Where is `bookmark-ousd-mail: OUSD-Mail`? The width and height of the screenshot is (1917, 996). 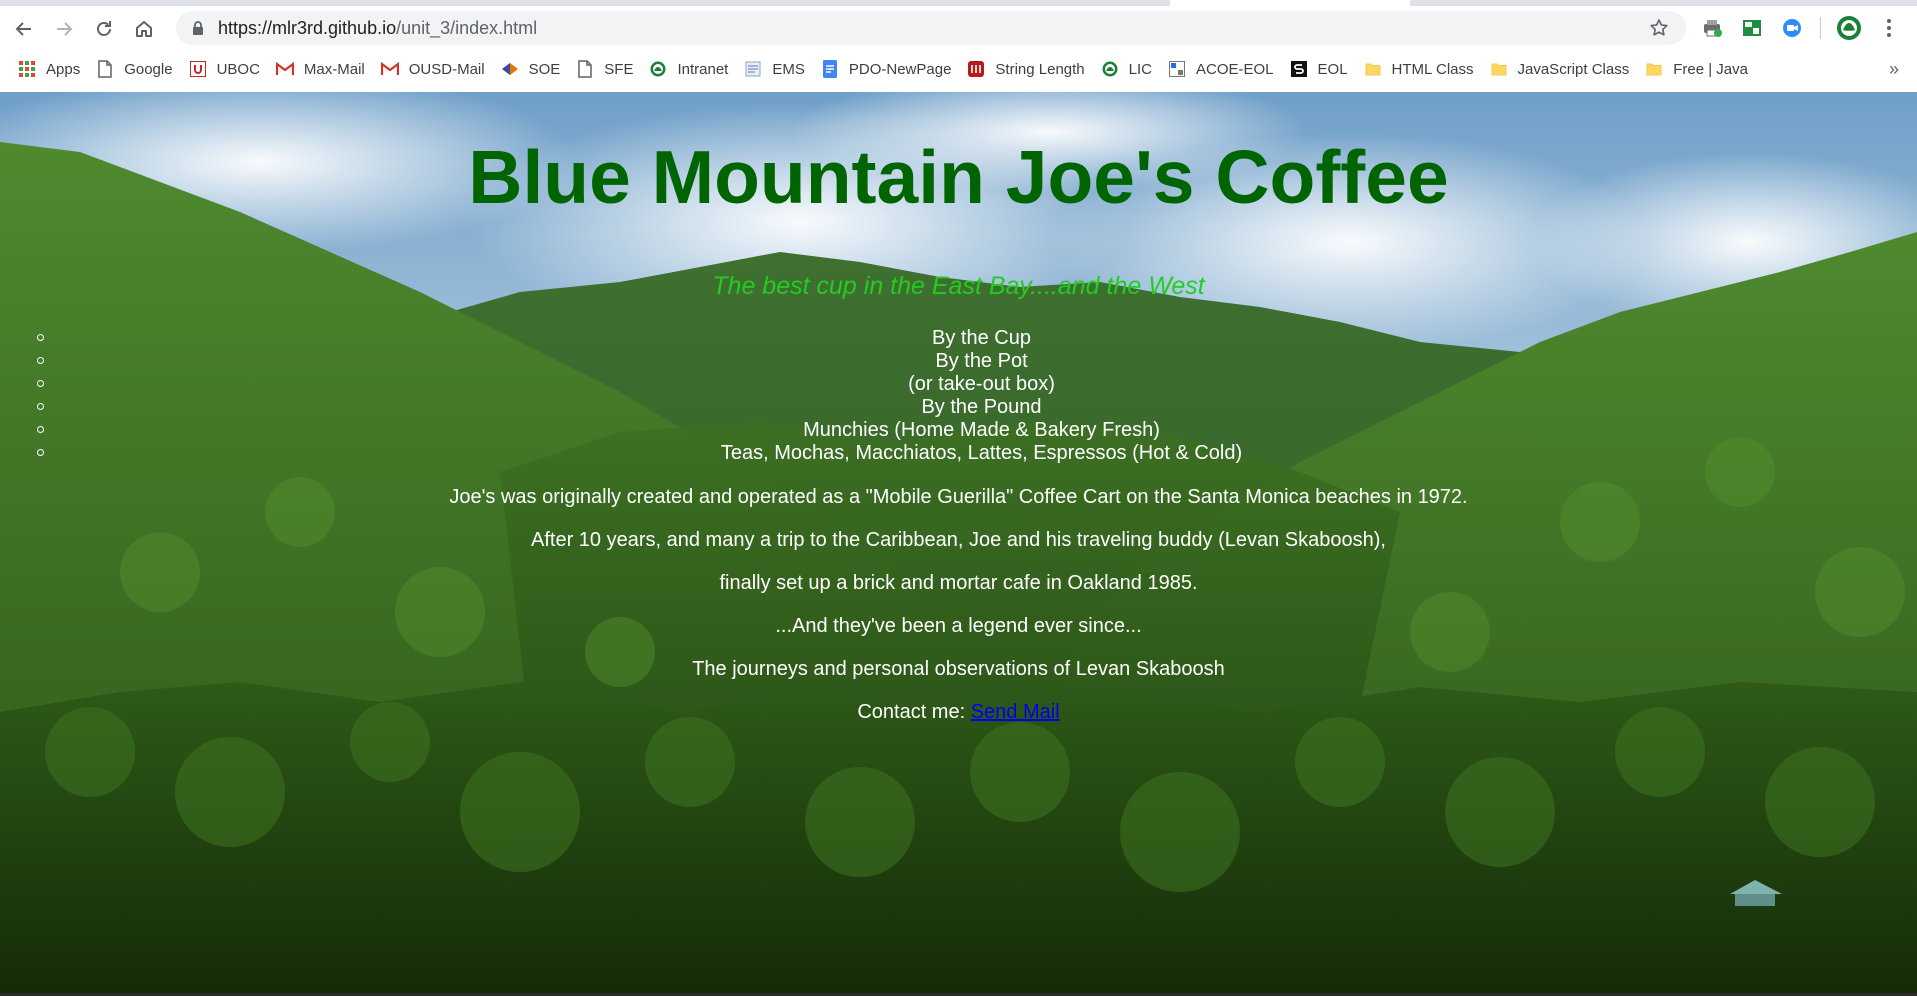 bookmark-ousd-mail: OUSD-Mail is located at coordinates (434, 69).